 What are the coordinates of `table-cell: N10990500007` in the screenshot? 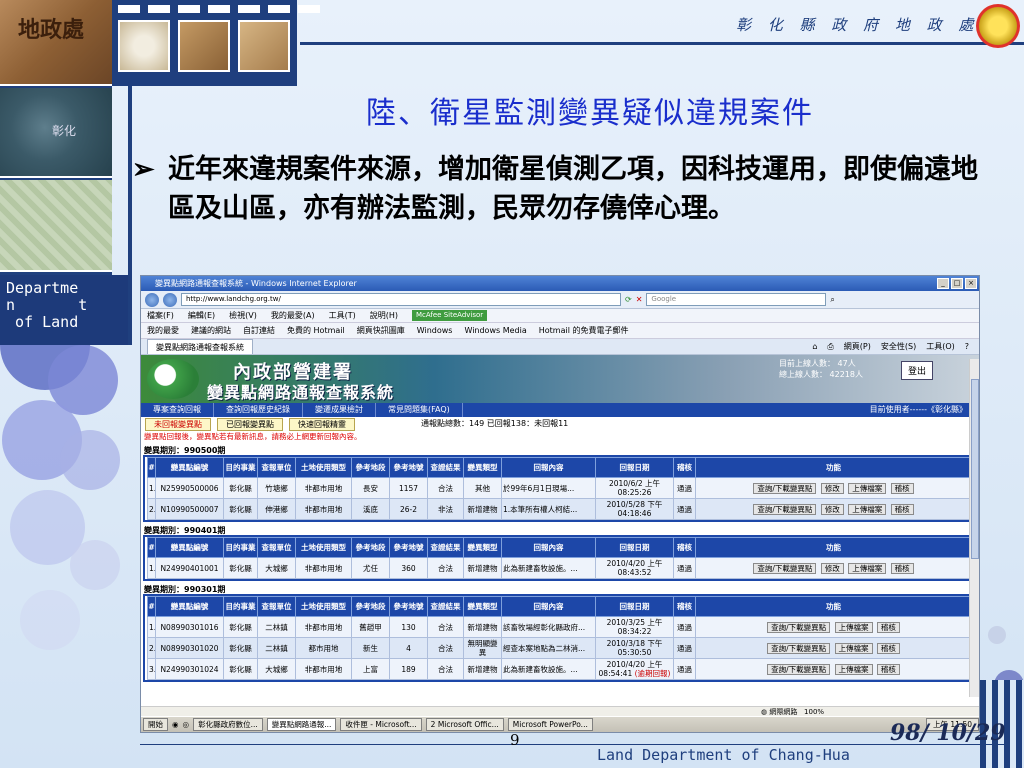 It's located at (189, 509).